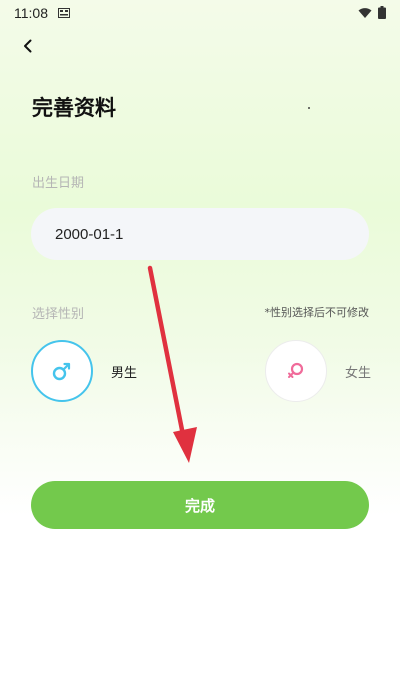 The image size is (400, 688). What do you see at coordinates (74, 108) in the screenshot?
I see `page-title: 完善资料` at bounding box center [74, 108].